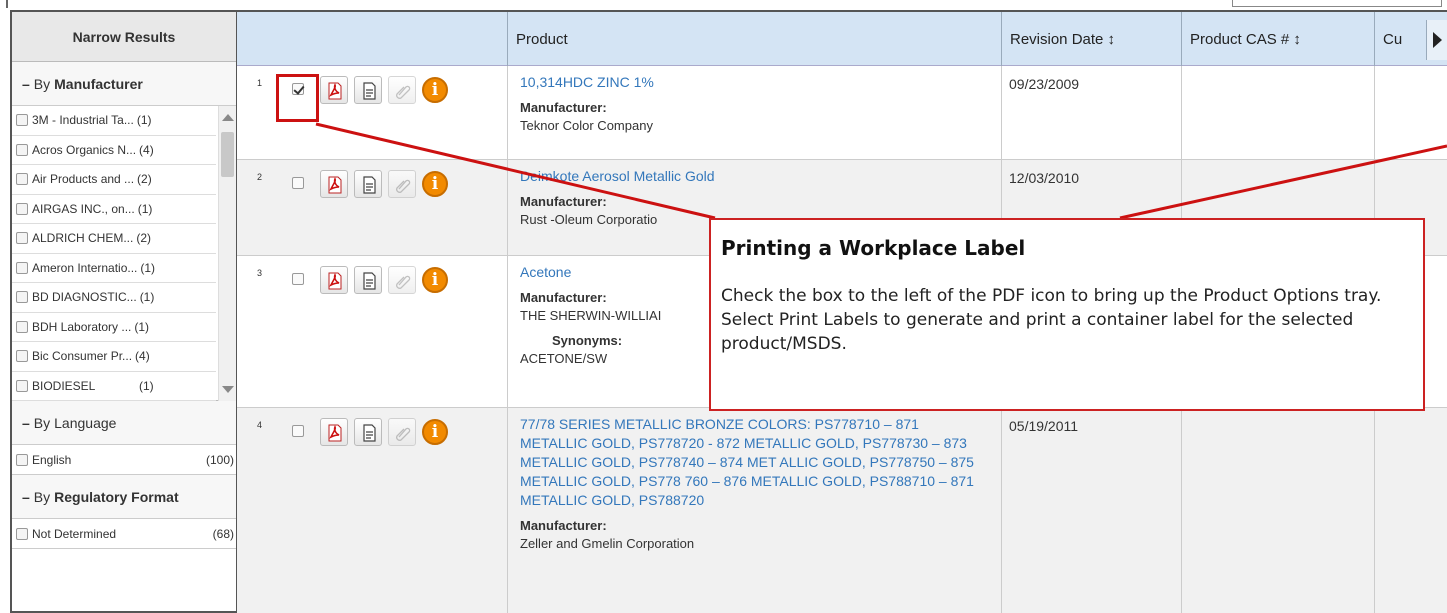 The image size is (1447, 613). I want to click on scroll-columns-right-button, so click(1436, 40).